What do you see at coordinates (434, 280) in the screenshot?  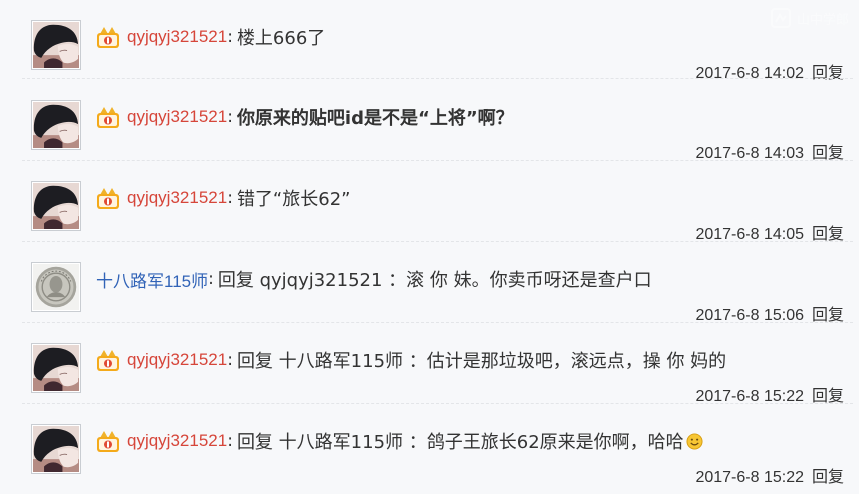 I see `comment-text: 回复 qyjqyj321521 ：滚 你 妹。你卖币呀还是查户口` at bounding box center [434, 280].